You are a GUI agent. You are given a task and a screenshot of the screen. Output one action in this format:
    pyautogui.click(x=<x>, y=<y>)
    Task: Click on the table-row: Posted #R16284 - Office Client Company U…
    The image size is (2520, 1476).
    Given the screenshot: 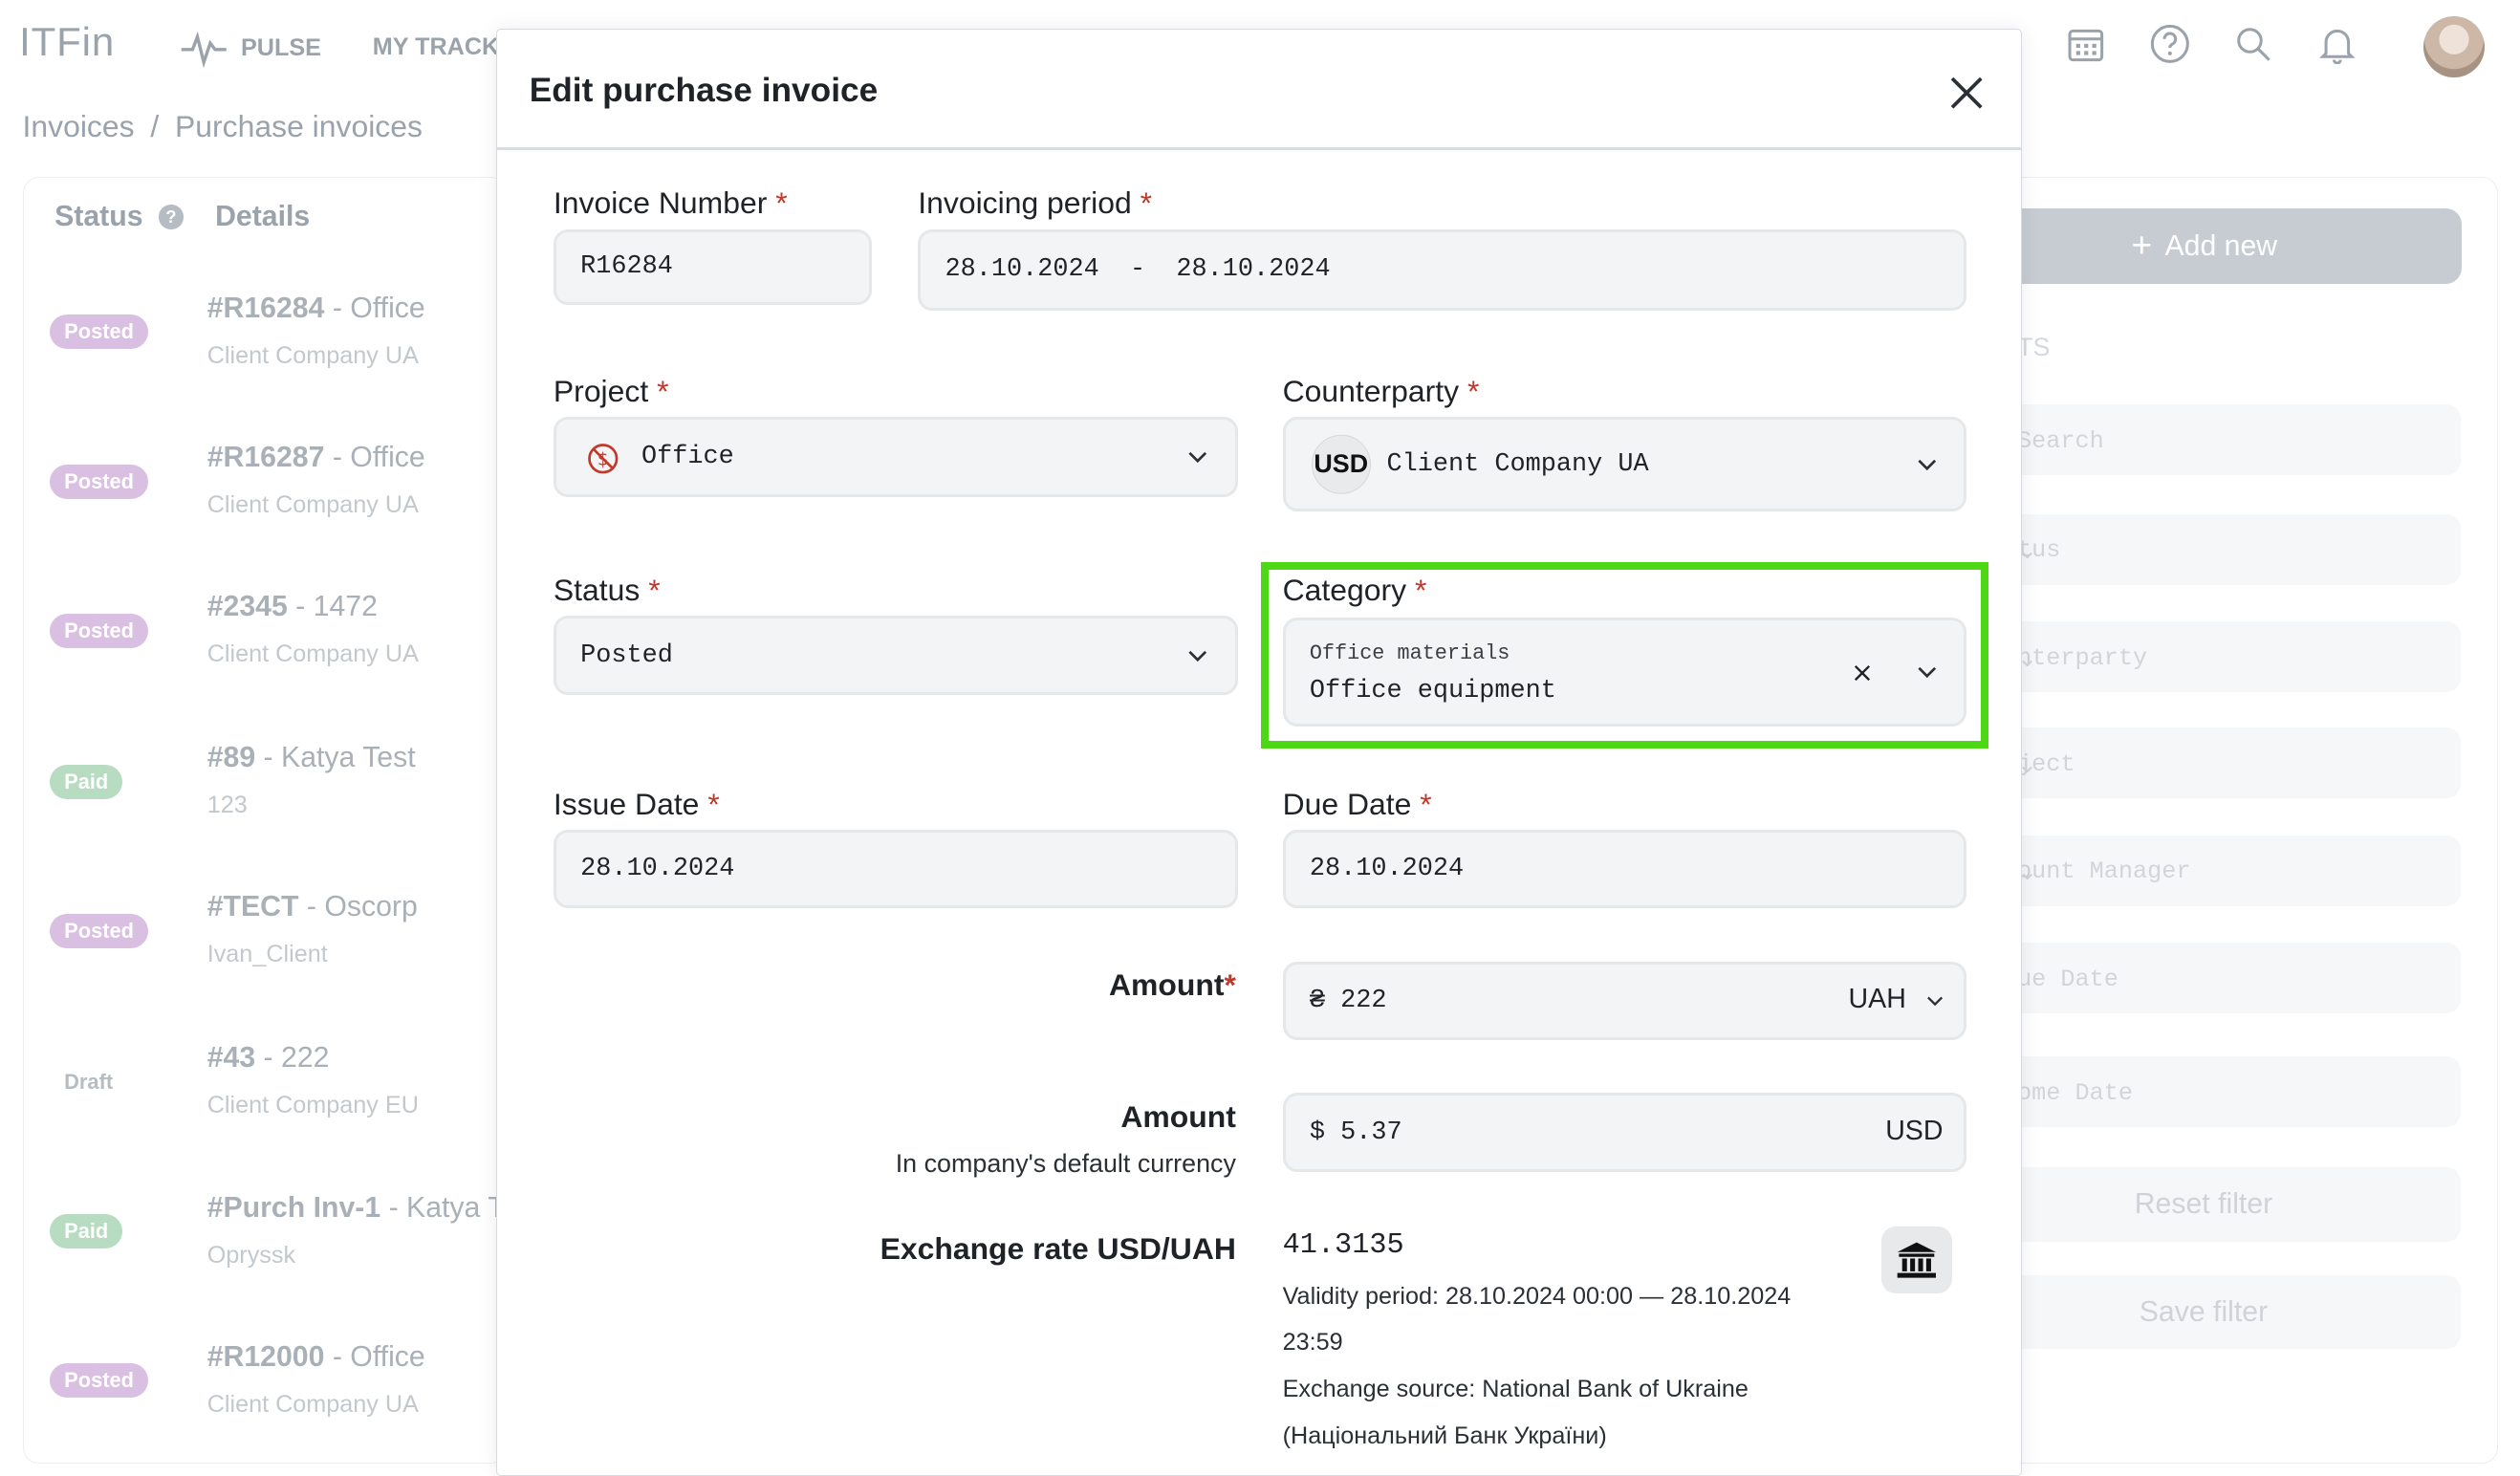 What is the action you would take?
    pyautogui.click(x=264, y=351)
    